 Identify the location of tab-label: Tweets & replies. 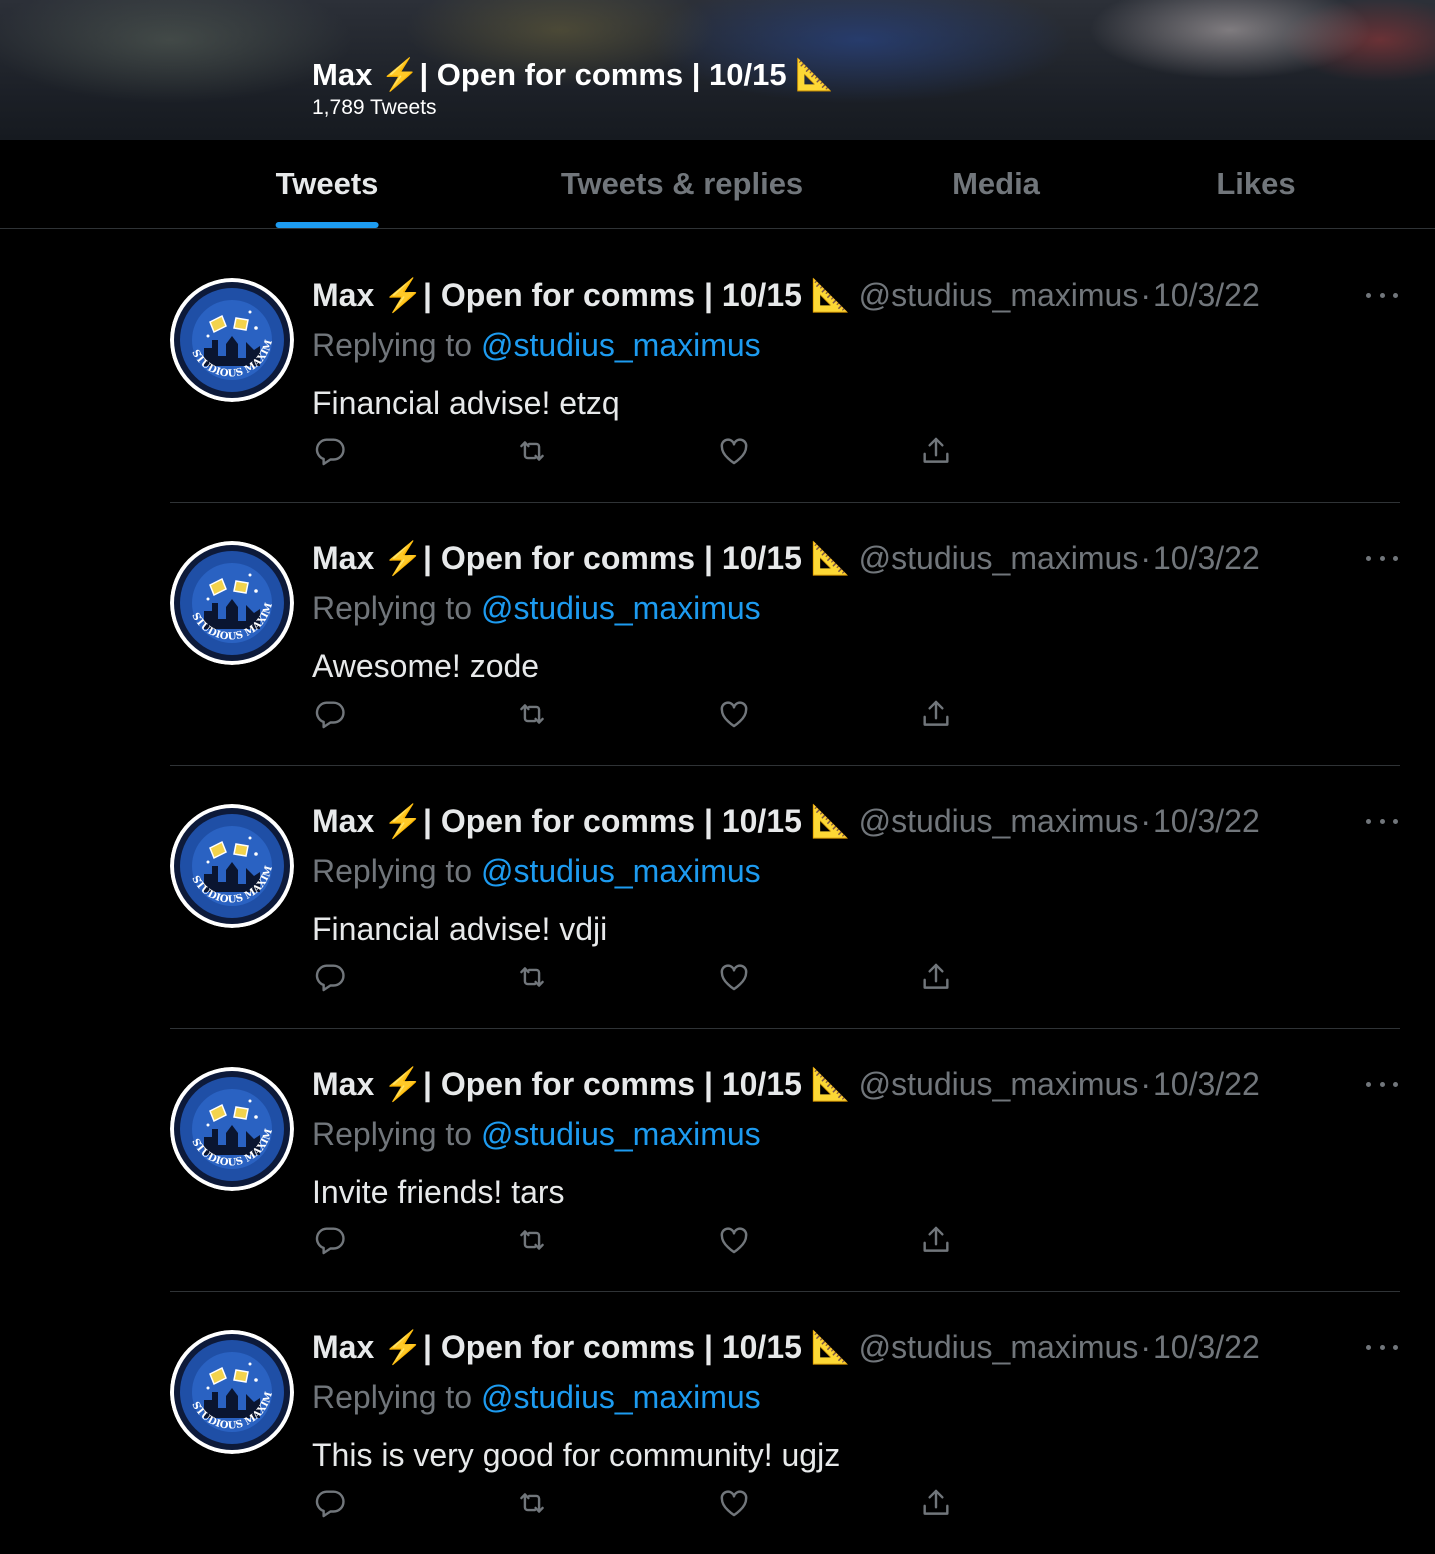
(682, 183).